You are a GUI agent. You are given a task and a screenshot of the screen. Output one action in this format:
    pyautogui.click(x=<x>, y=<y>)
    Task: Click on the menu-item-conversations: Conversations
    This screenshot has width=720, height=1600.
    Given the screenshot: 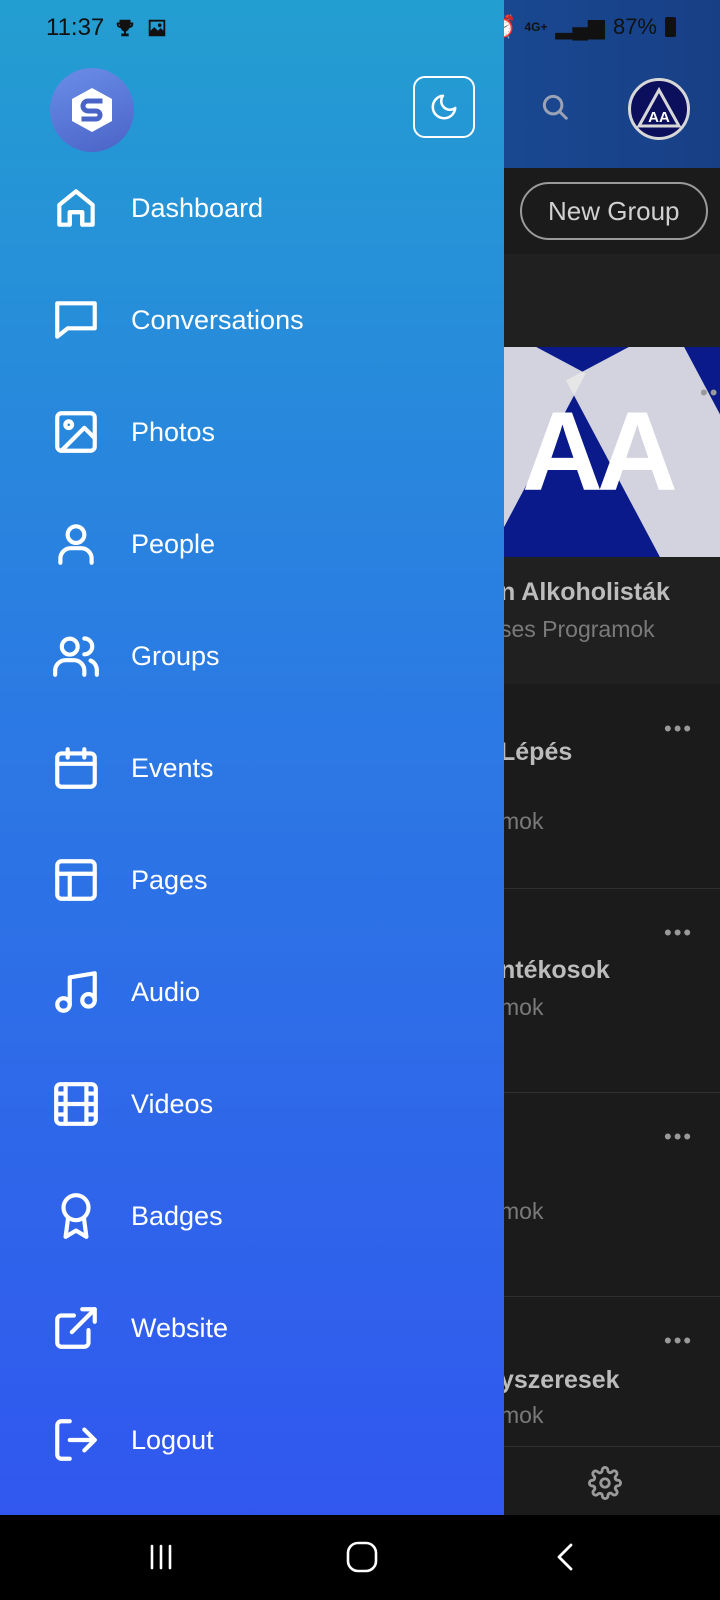 What is the action you would take?
    pyautogui.click(x=252, y=320)
    